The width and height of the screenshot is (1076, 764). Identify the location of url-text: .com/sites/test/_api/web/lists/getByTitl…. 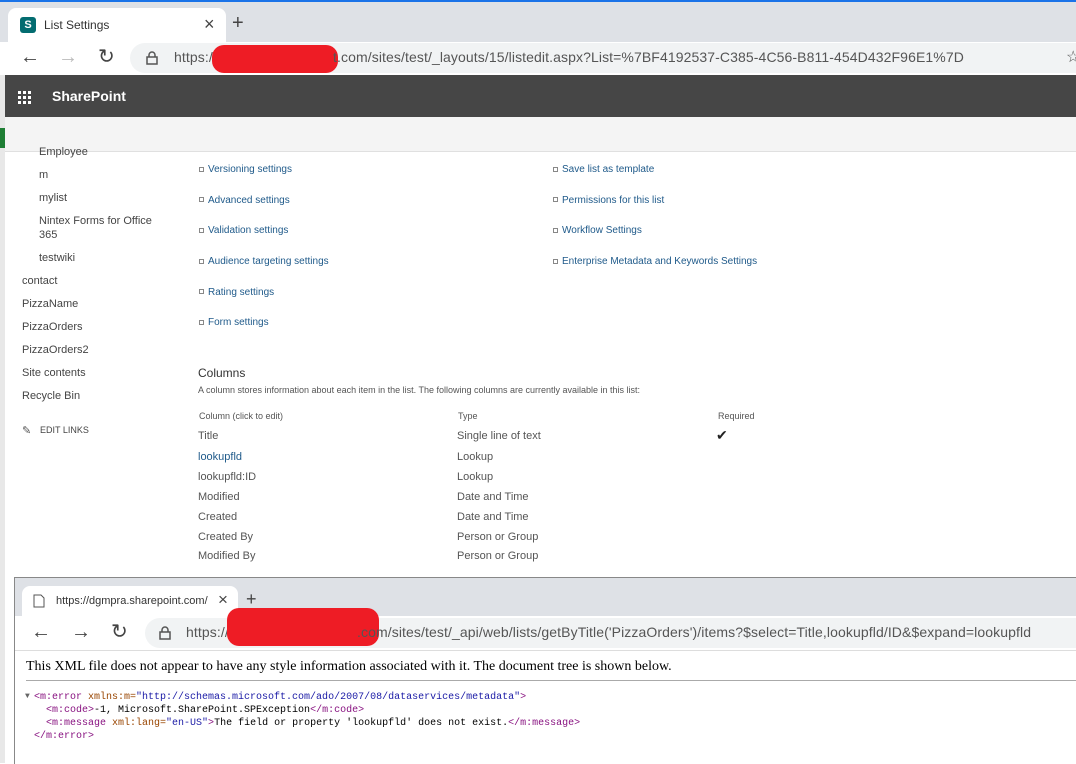
(694, 632).